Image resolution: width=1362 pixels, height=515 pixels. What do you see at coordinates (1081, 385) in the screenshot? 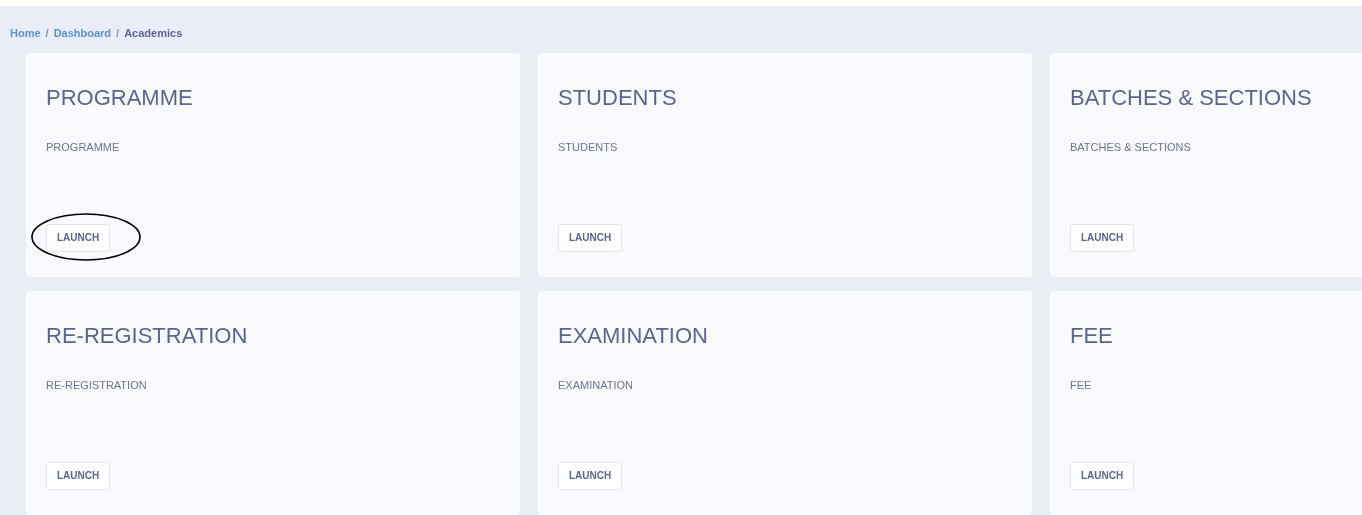
I see `card-subtitle: FEE` at bounding box center [1081, 385].